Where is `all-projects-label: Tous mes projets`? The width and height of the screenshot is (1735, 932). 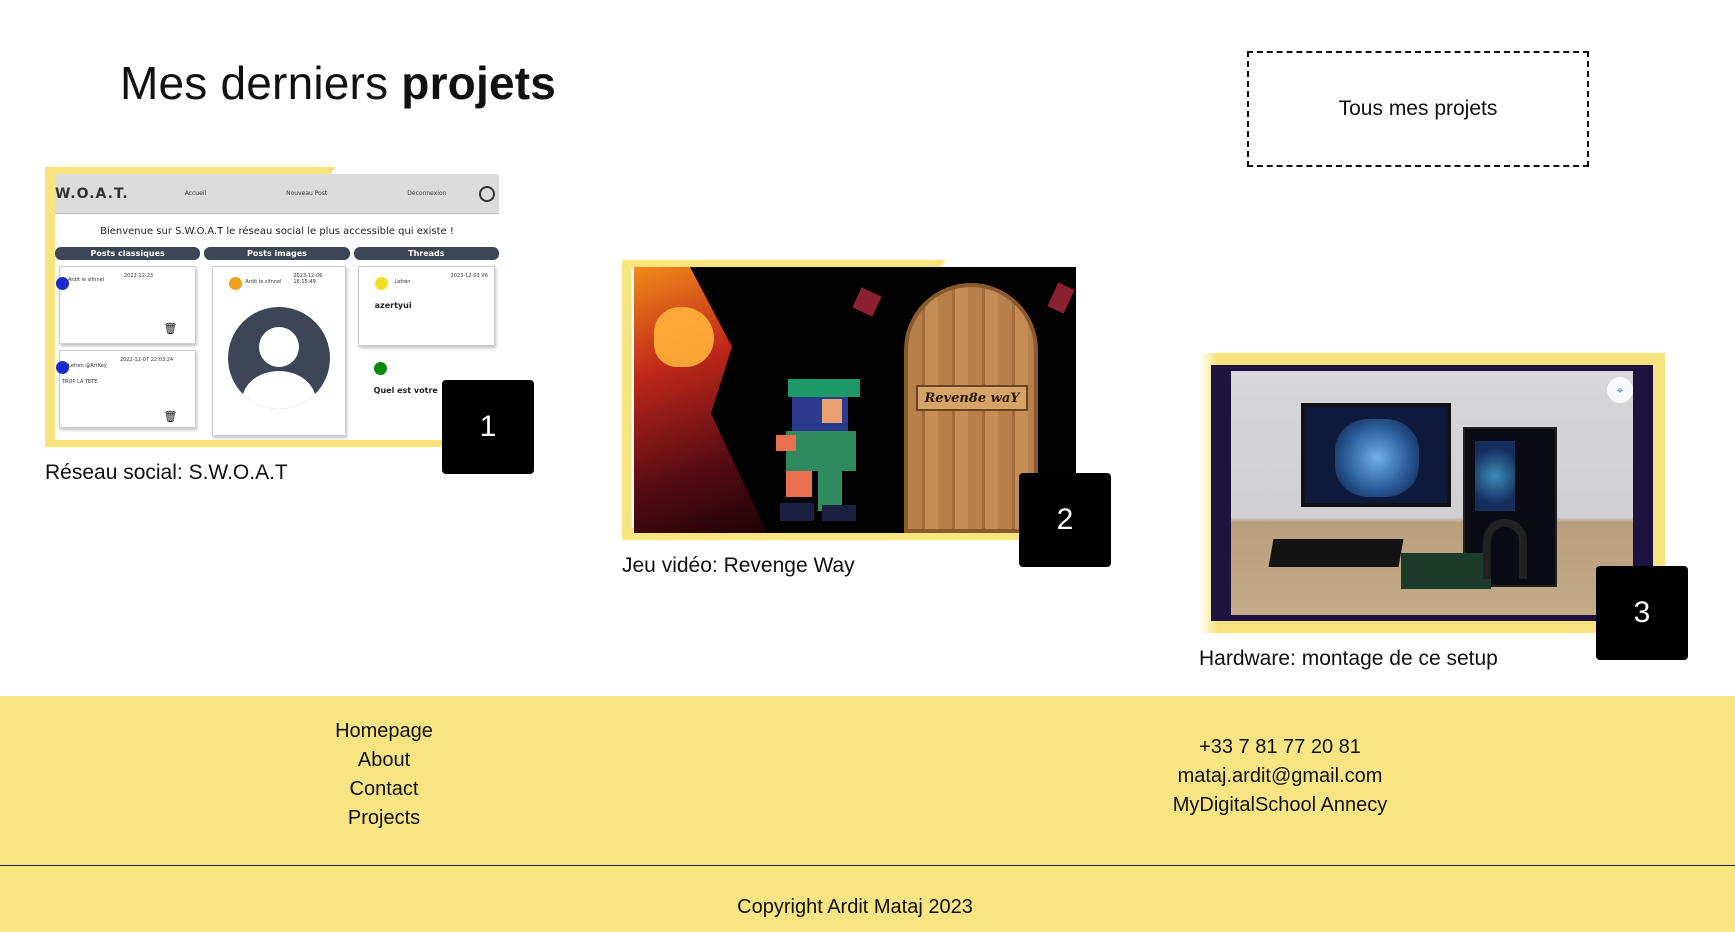 all-projects-label: Tous mes projets is located at coordinates (1418, 108).